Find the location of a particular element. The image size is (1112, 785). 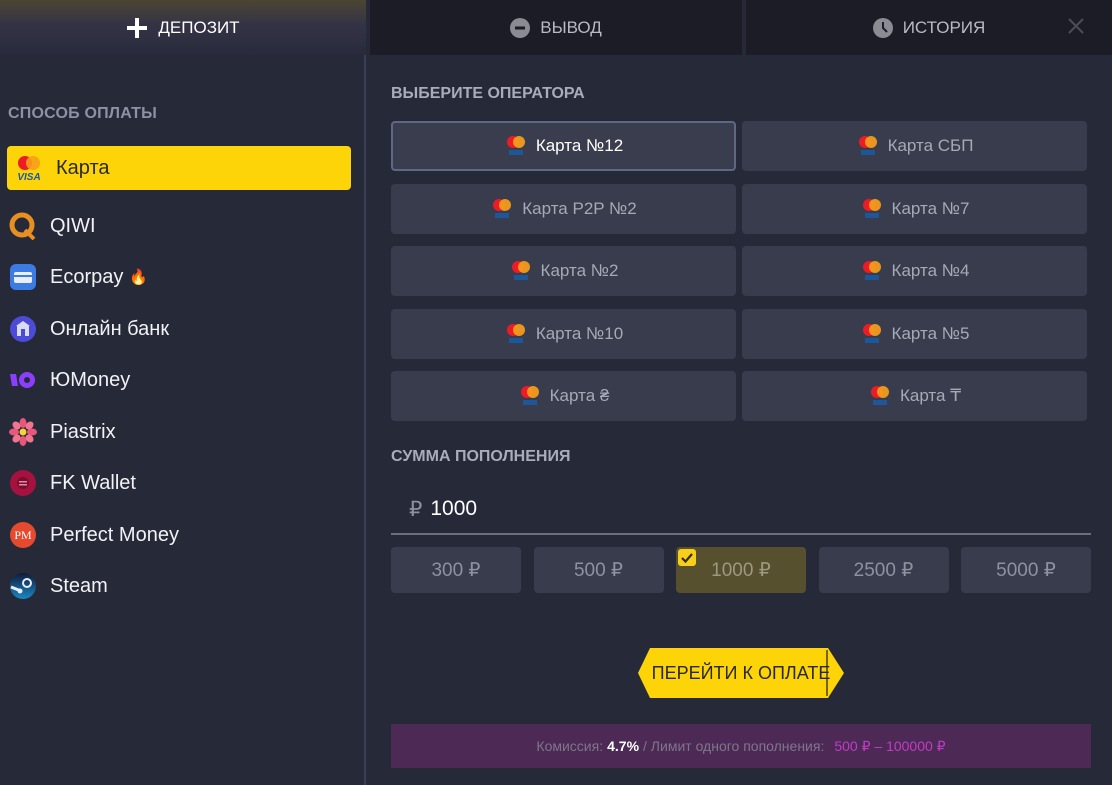

piastrix-flower-icon is located at coordinates (23, 432).